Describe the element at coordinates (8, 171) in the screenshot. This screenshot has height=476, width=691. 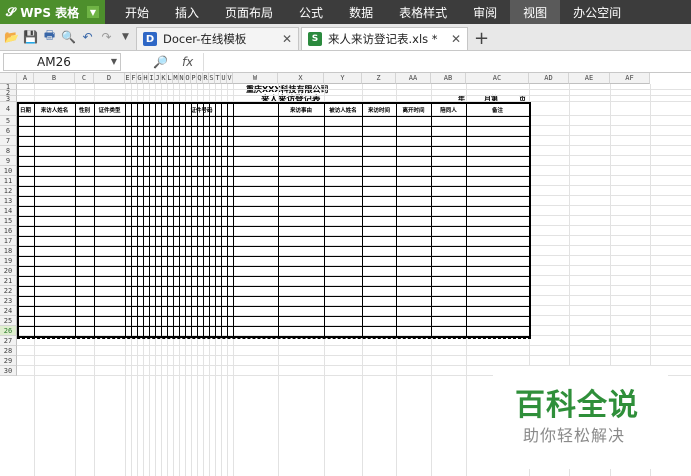
I see `row-header: 10` at that location.